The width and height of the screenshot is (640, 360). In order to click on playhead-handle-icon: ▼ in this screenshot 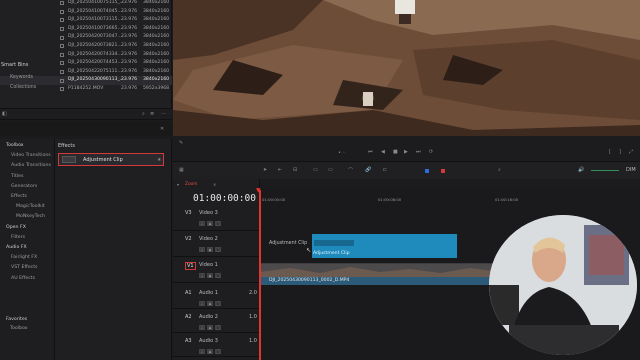, I will do `click(258, 190)`.